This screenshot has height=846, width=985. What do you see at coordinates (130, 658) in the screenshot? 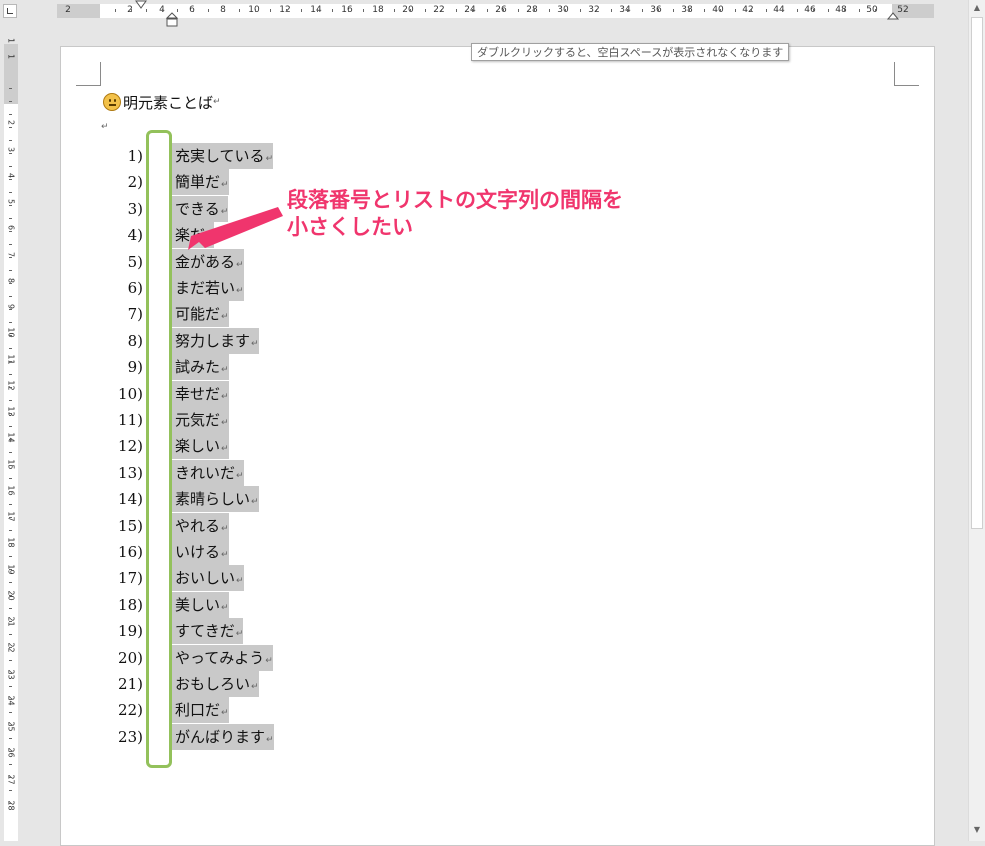
I see `list-number: 20)` at bounding box center [130, 658].